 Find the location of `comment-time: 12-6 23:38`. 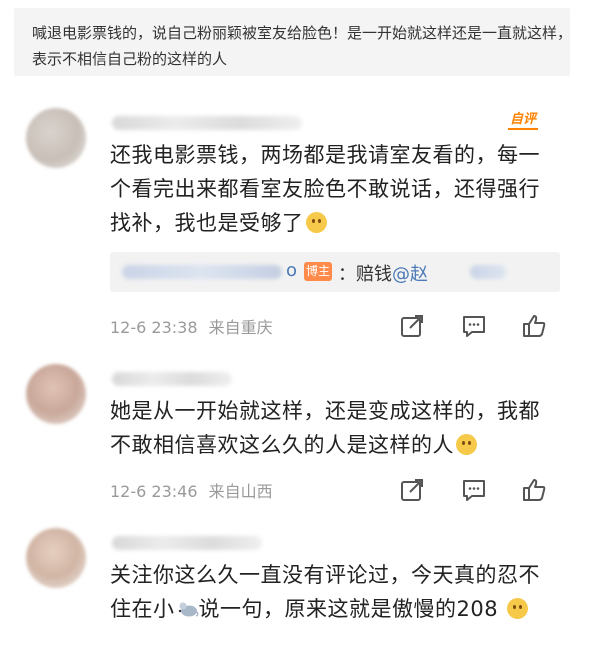

comment-time: 12-6 23:38 is located at coordinates (154, 327).